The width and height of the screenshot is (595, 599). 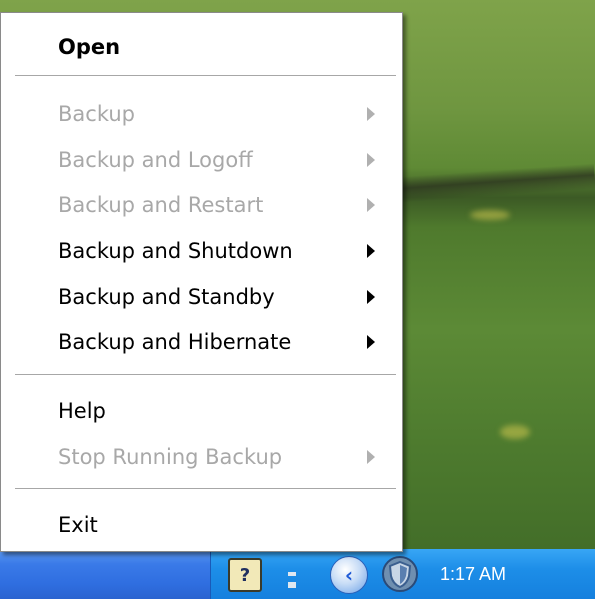 I want to click on menu-item-backup-and-restart: Backup and Restart, so click(x=201, y=204).